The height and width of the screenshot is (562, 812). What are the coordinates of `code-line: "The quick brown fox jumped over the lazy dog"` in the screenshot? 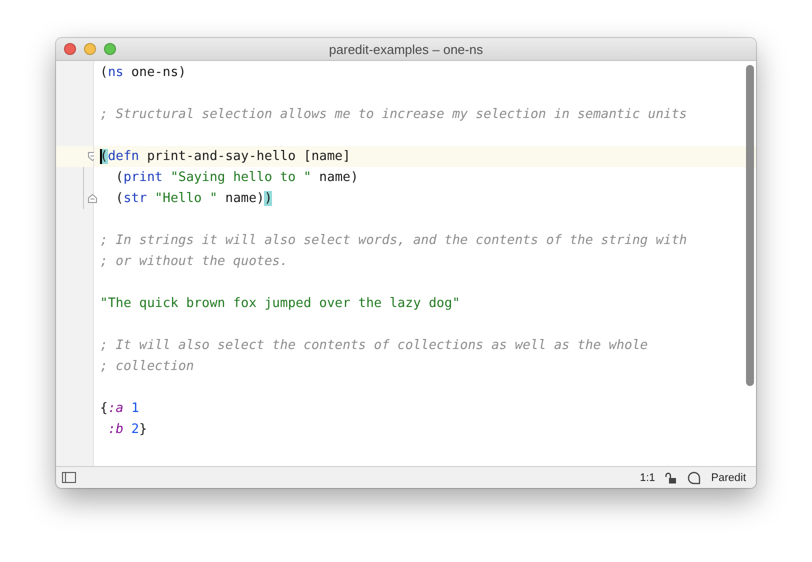 It's located at (280, 303).